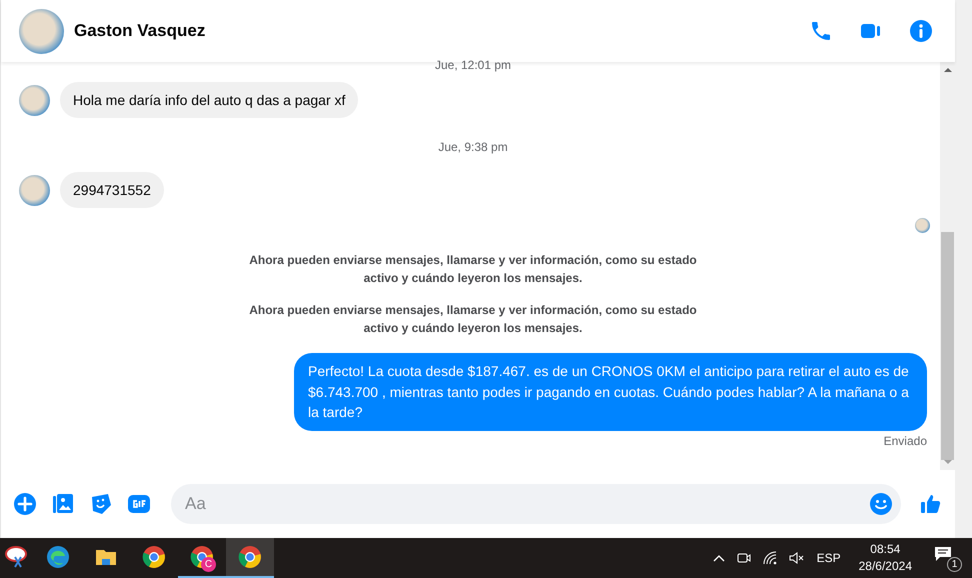  What do you see at coordinates (954, 564) in the screenshot?
I see `notification-count: 1` at bounding box center [954, 564].